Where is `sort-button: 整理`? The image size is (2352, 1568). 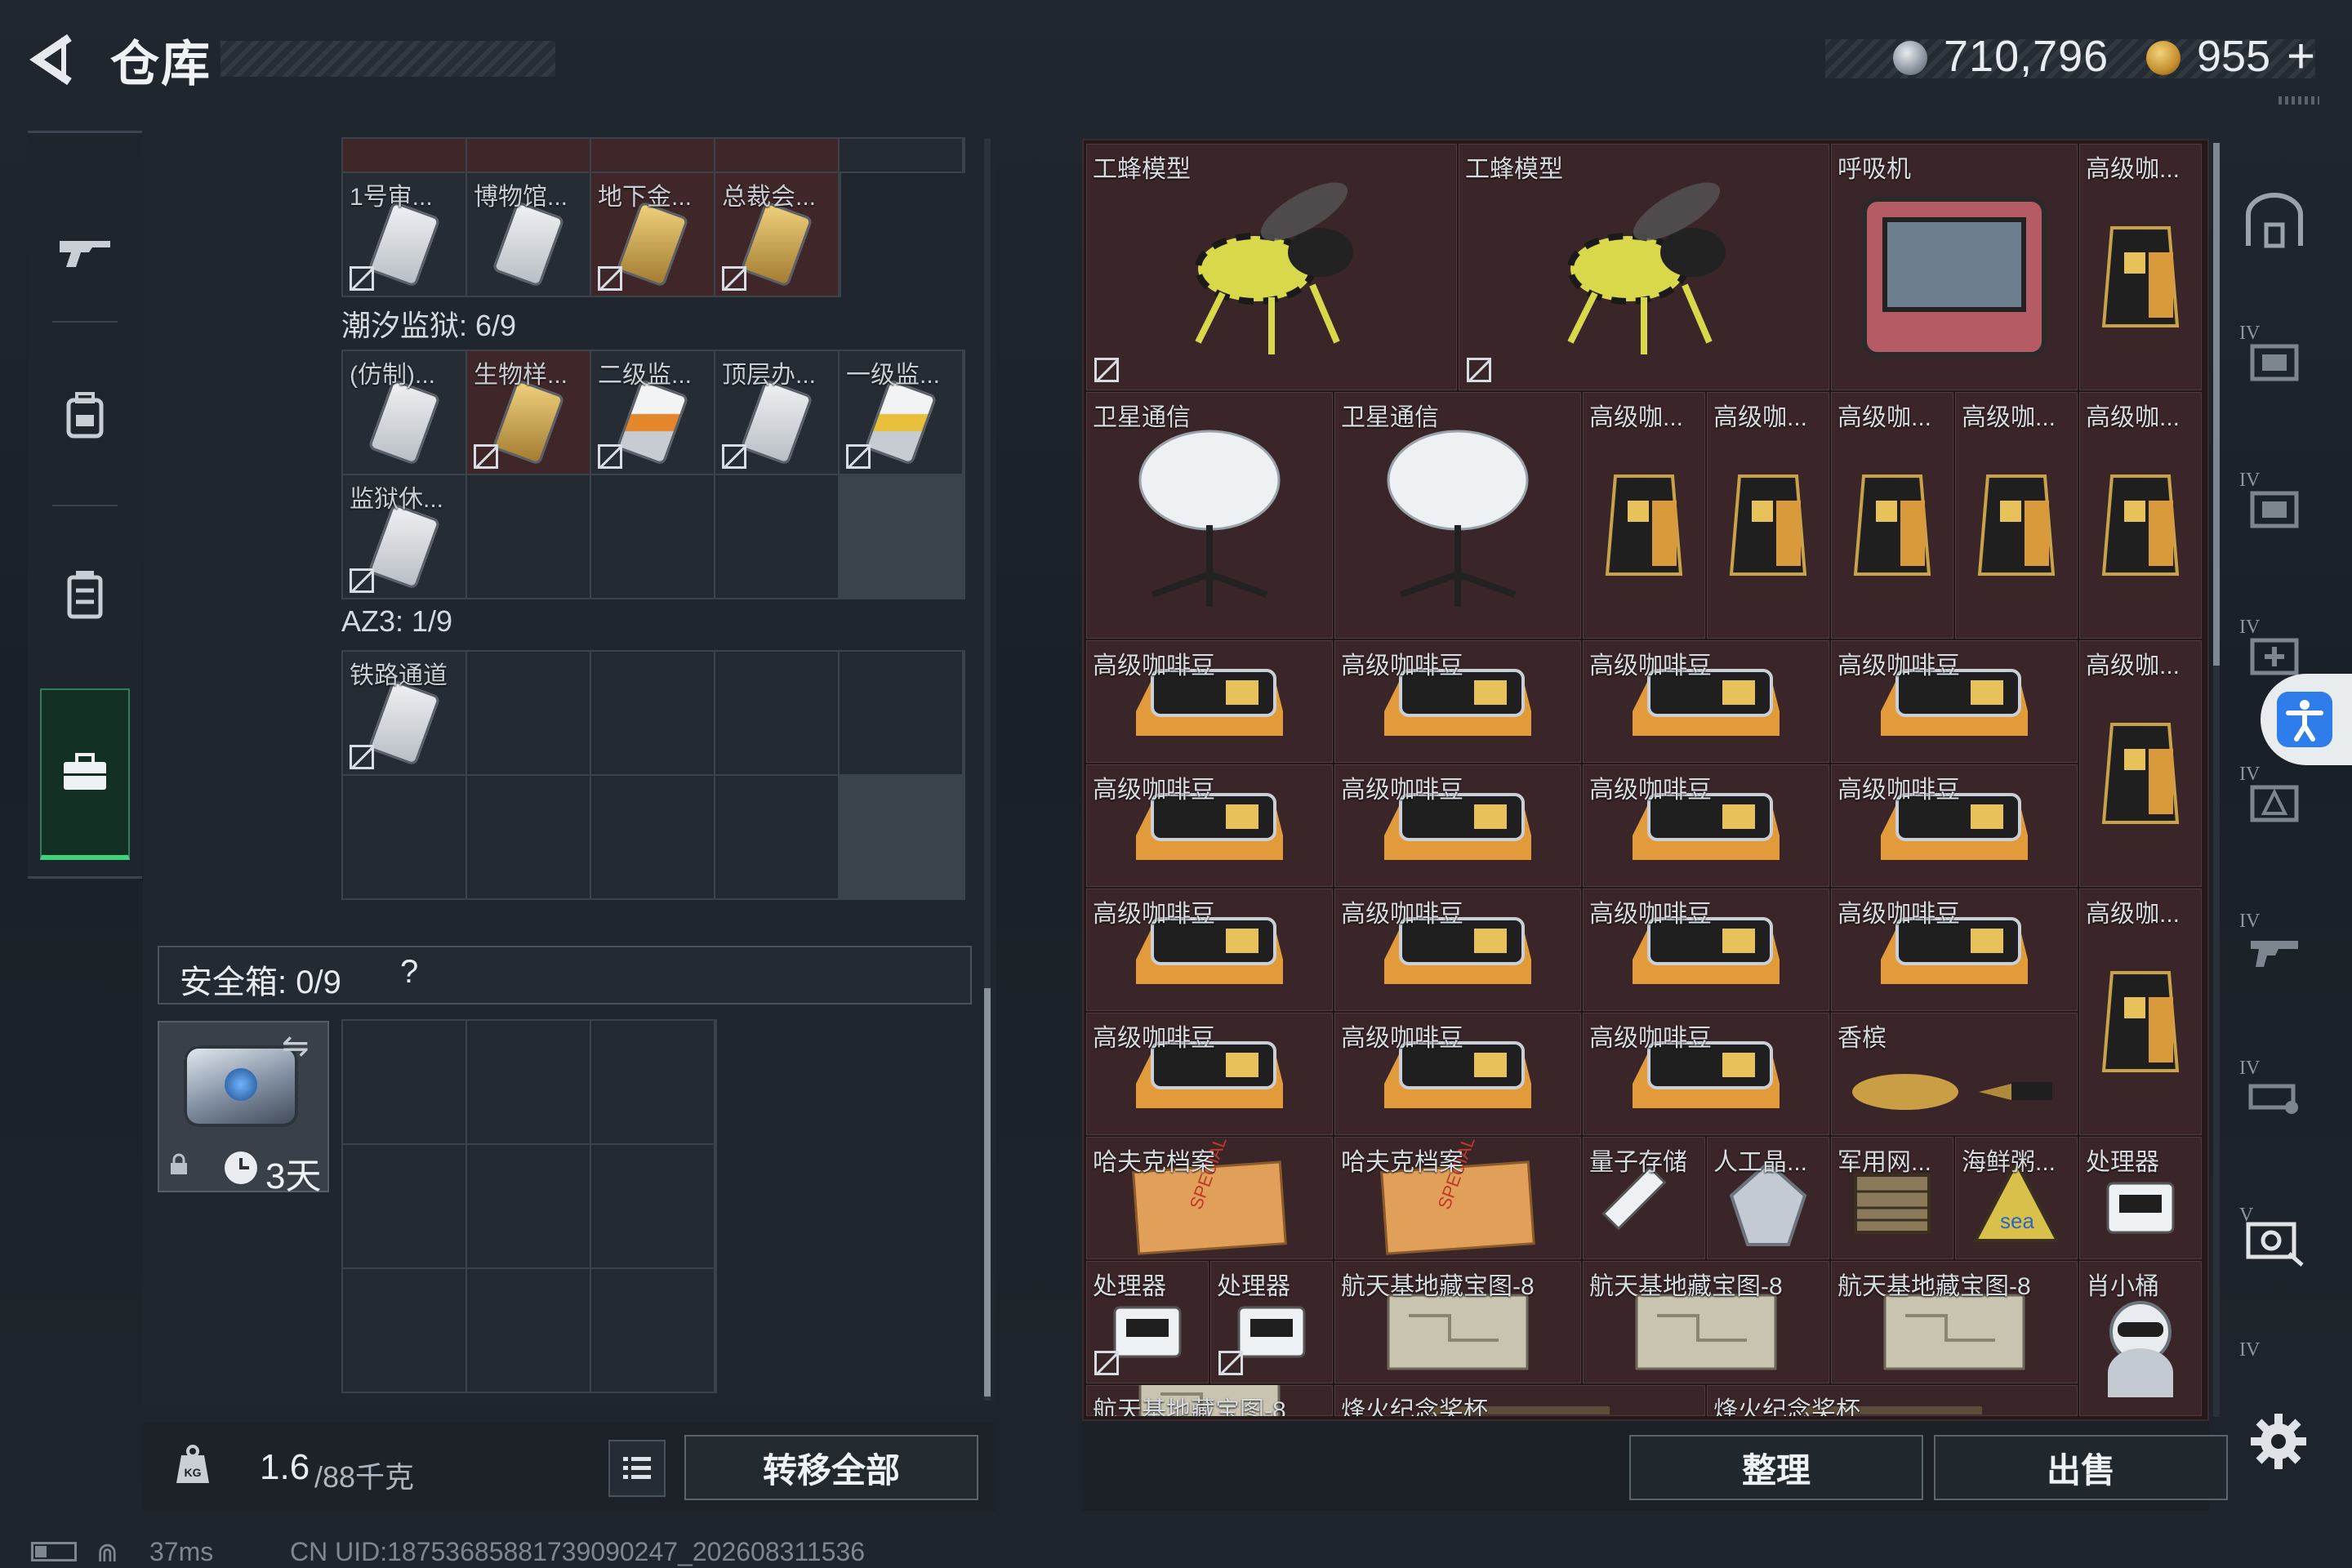 sort-button: 整理 is located at coordinates (1776, 1467).